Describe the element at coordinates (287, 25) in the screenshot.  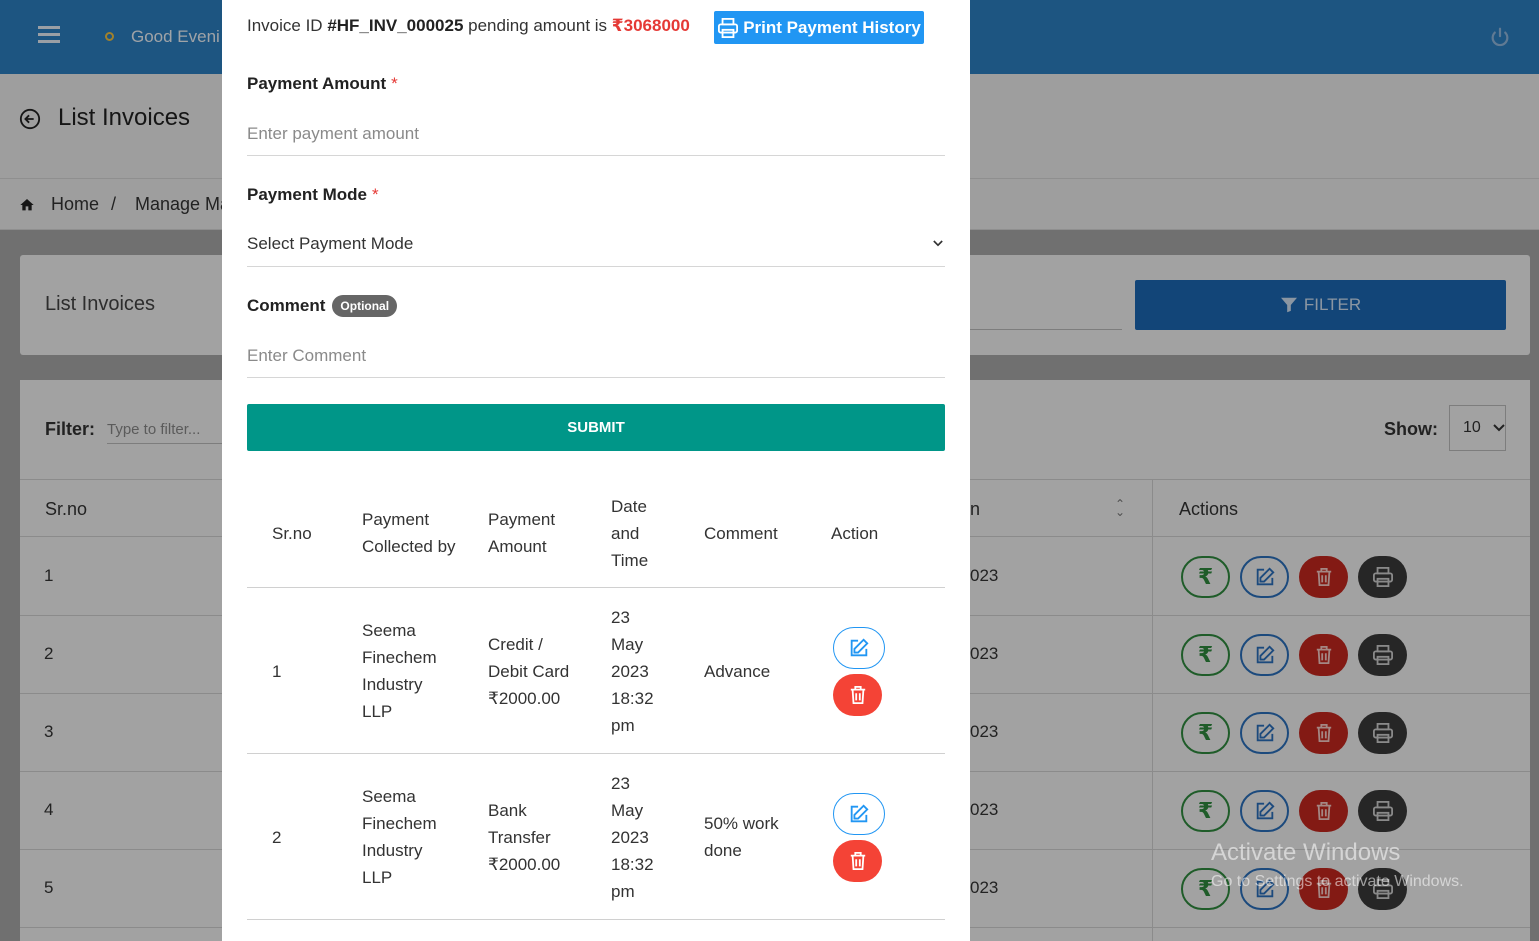
I see `invoice-prefix: Invoice ID` at that location.